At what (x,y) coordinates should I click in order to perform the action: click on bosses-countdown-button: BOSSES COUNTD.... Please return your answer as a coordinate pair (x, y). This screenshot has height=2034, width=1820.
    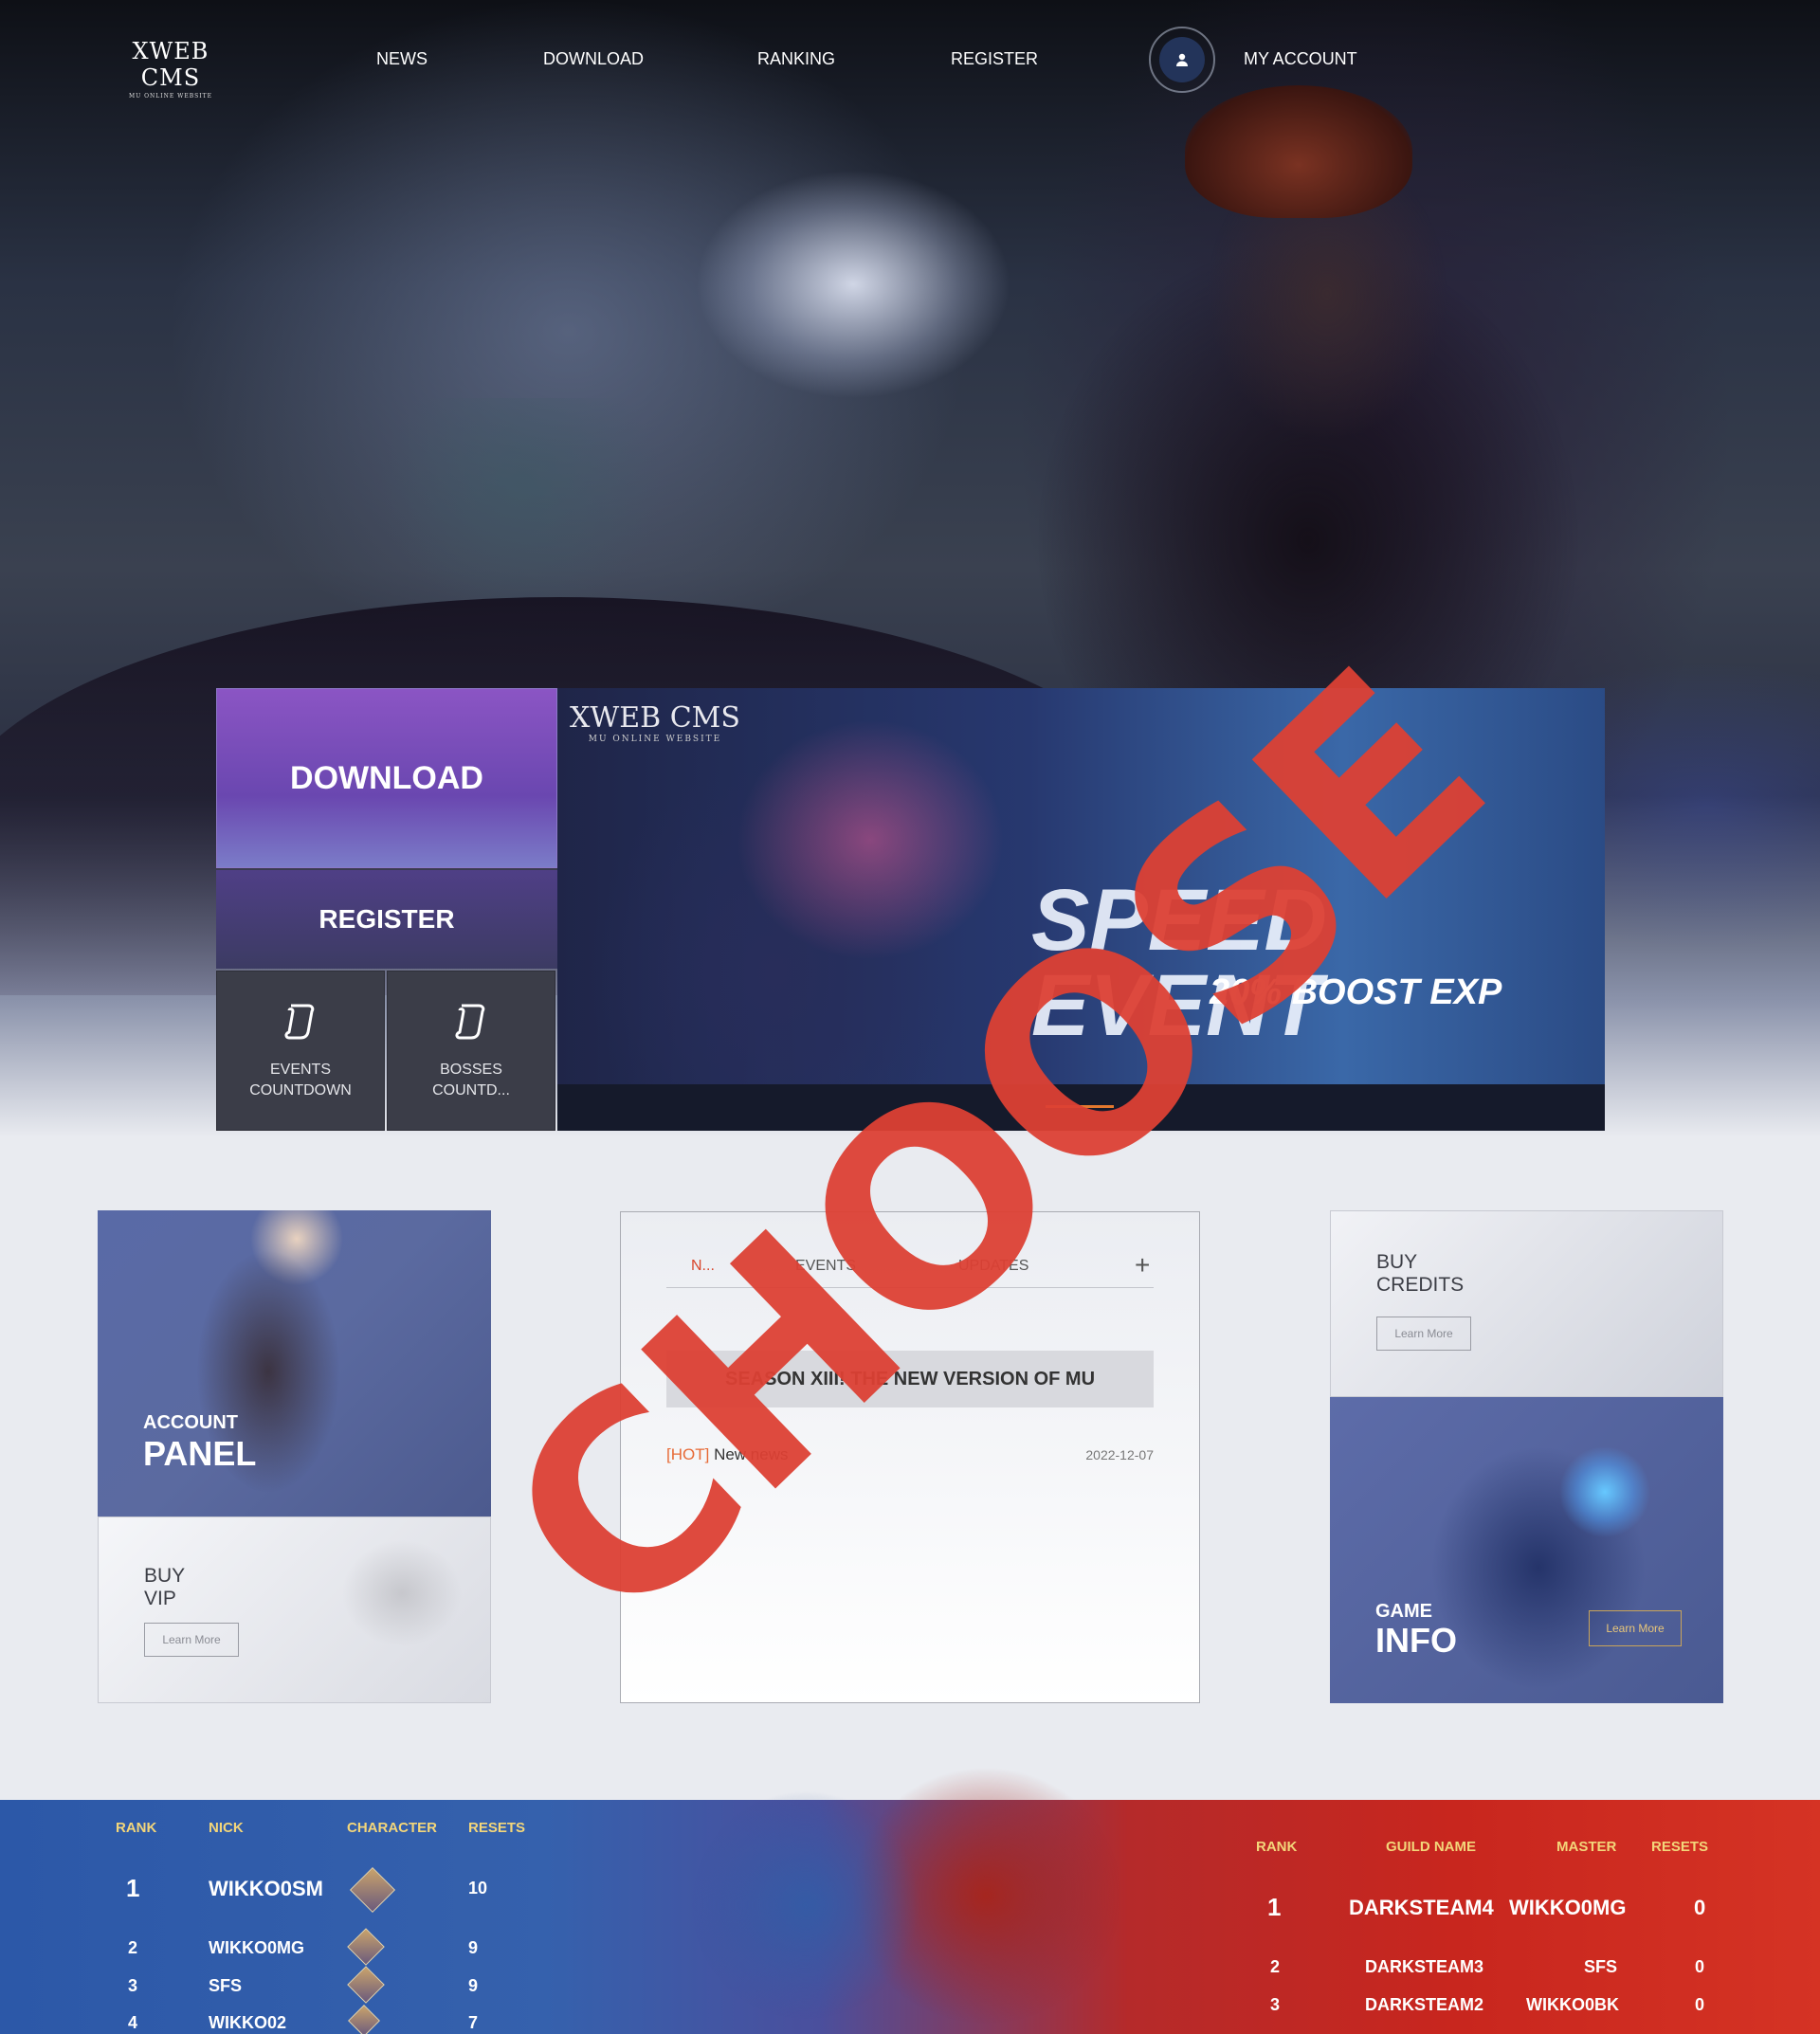
    Looking at the image, I should click on (471, 1051).